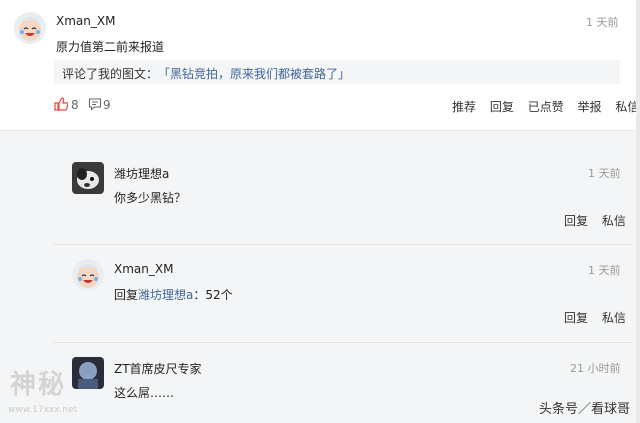 This screenshot has width=640, height=423. What do you see at coordinates (141, 173) in the screenshot?
I see `username: 潍坊理想a` at bounding box center [141, 173].